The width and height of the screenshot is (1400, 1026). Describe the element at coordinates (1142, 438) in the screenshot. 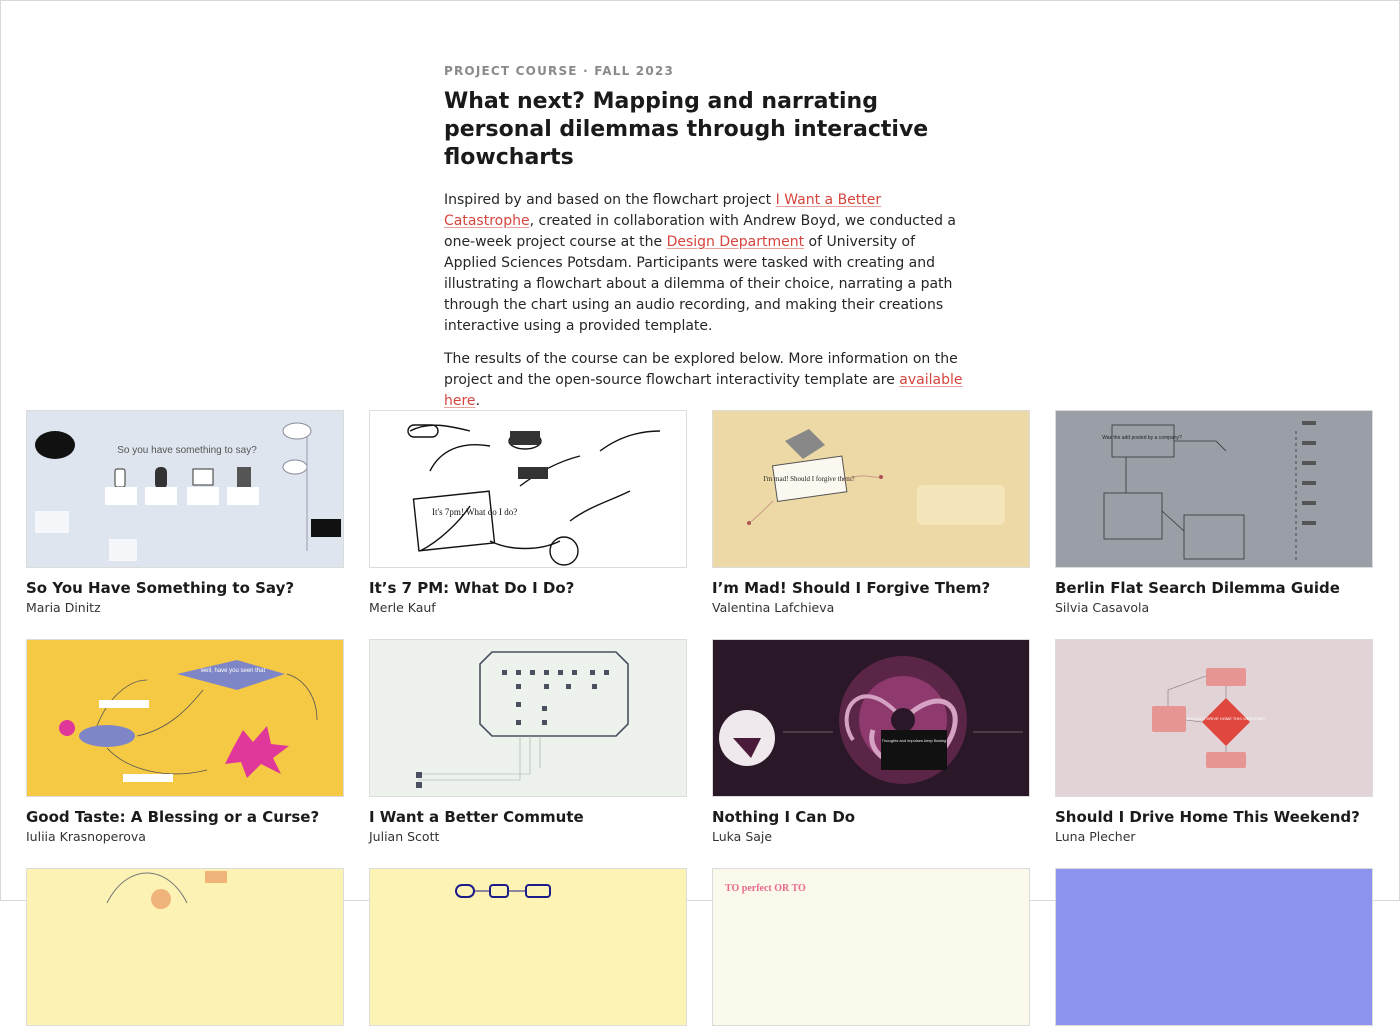

I see `thumb-caption: Was the add posted by a company?` at that location.